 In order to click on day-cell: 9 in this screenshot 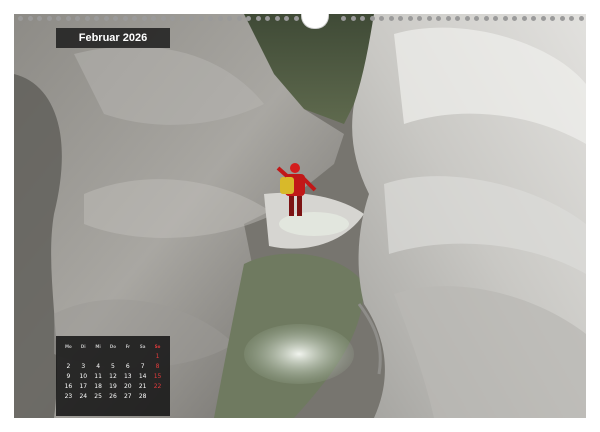, I will do `click(68, 376)`.